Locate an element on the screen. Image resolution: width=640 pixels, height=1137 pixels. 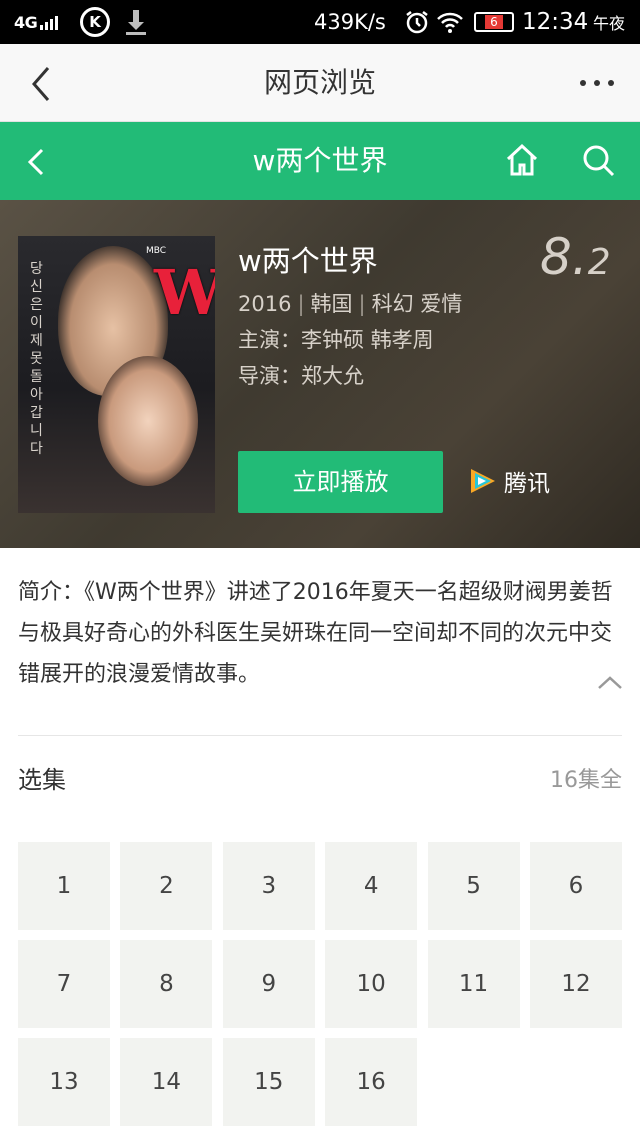
network-type: 4G is located at coordinates (26, 22).